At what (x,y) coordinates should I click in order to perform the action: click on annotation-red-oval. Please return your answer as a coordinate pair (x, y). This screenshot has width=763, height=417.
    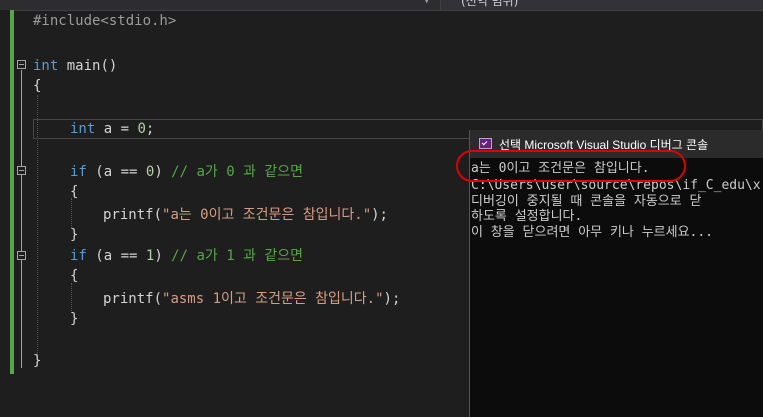
    Looking at the image, I should click on (571, 166).